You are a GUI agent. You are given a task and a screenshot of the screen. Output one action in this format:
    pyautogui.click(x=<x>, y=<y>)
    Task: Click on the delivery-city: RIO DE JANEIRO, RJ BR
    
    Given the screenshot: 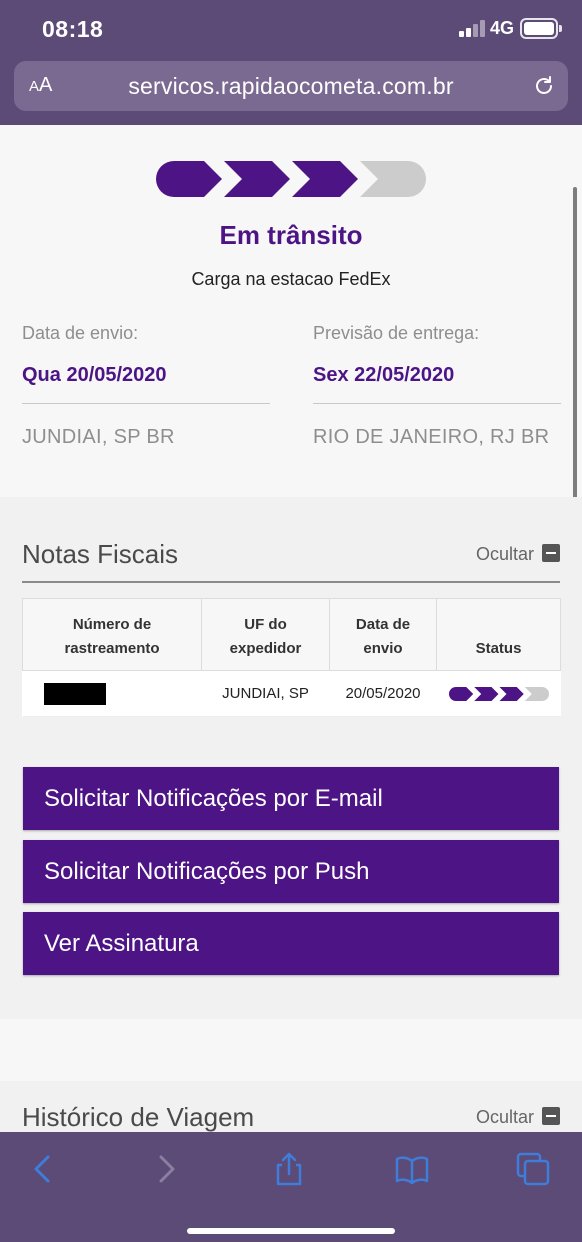 What is the action you would take?
    pyautogui.click(x=431, y=437)
    